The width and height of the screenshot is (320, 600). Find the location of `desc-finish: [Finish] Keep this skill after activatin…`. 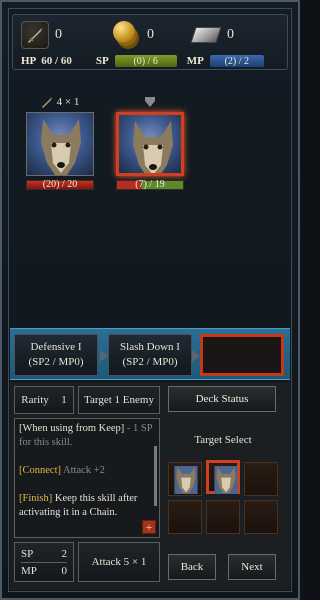

desc-finish: [Finish] Keep this skill after activatin… is located at coordinates (78, 505).